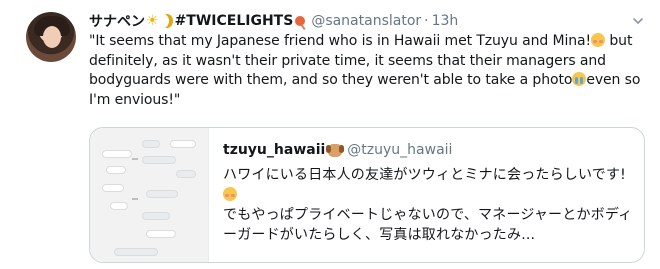  I want to click on sun-emoji-icon: ☀, so click(152, 21).